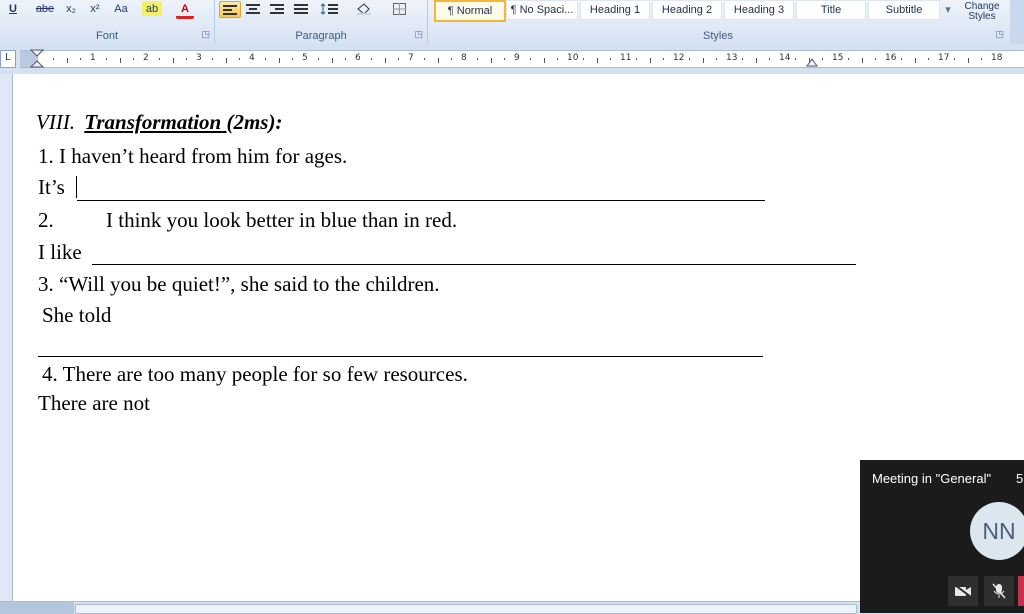  What do you see at coordinates (146, 58) in the screenshot?
I see `ruler-number: 2` at bounding box center [146, 58].